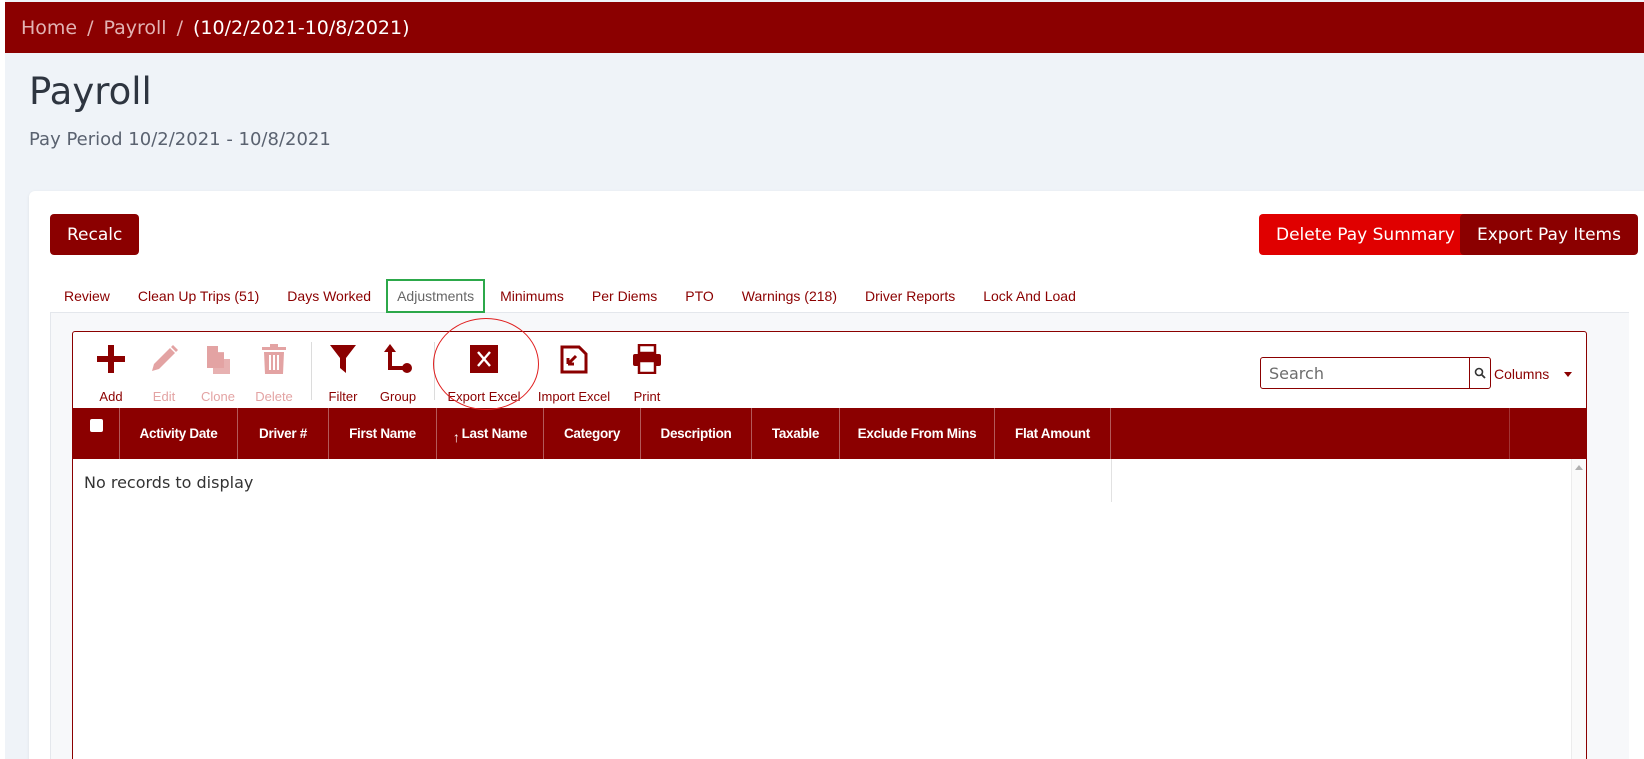  What do you see at coordinates (647, 358) in the screenshot?
I see `printer-icon` at bounding box center [647, 358].